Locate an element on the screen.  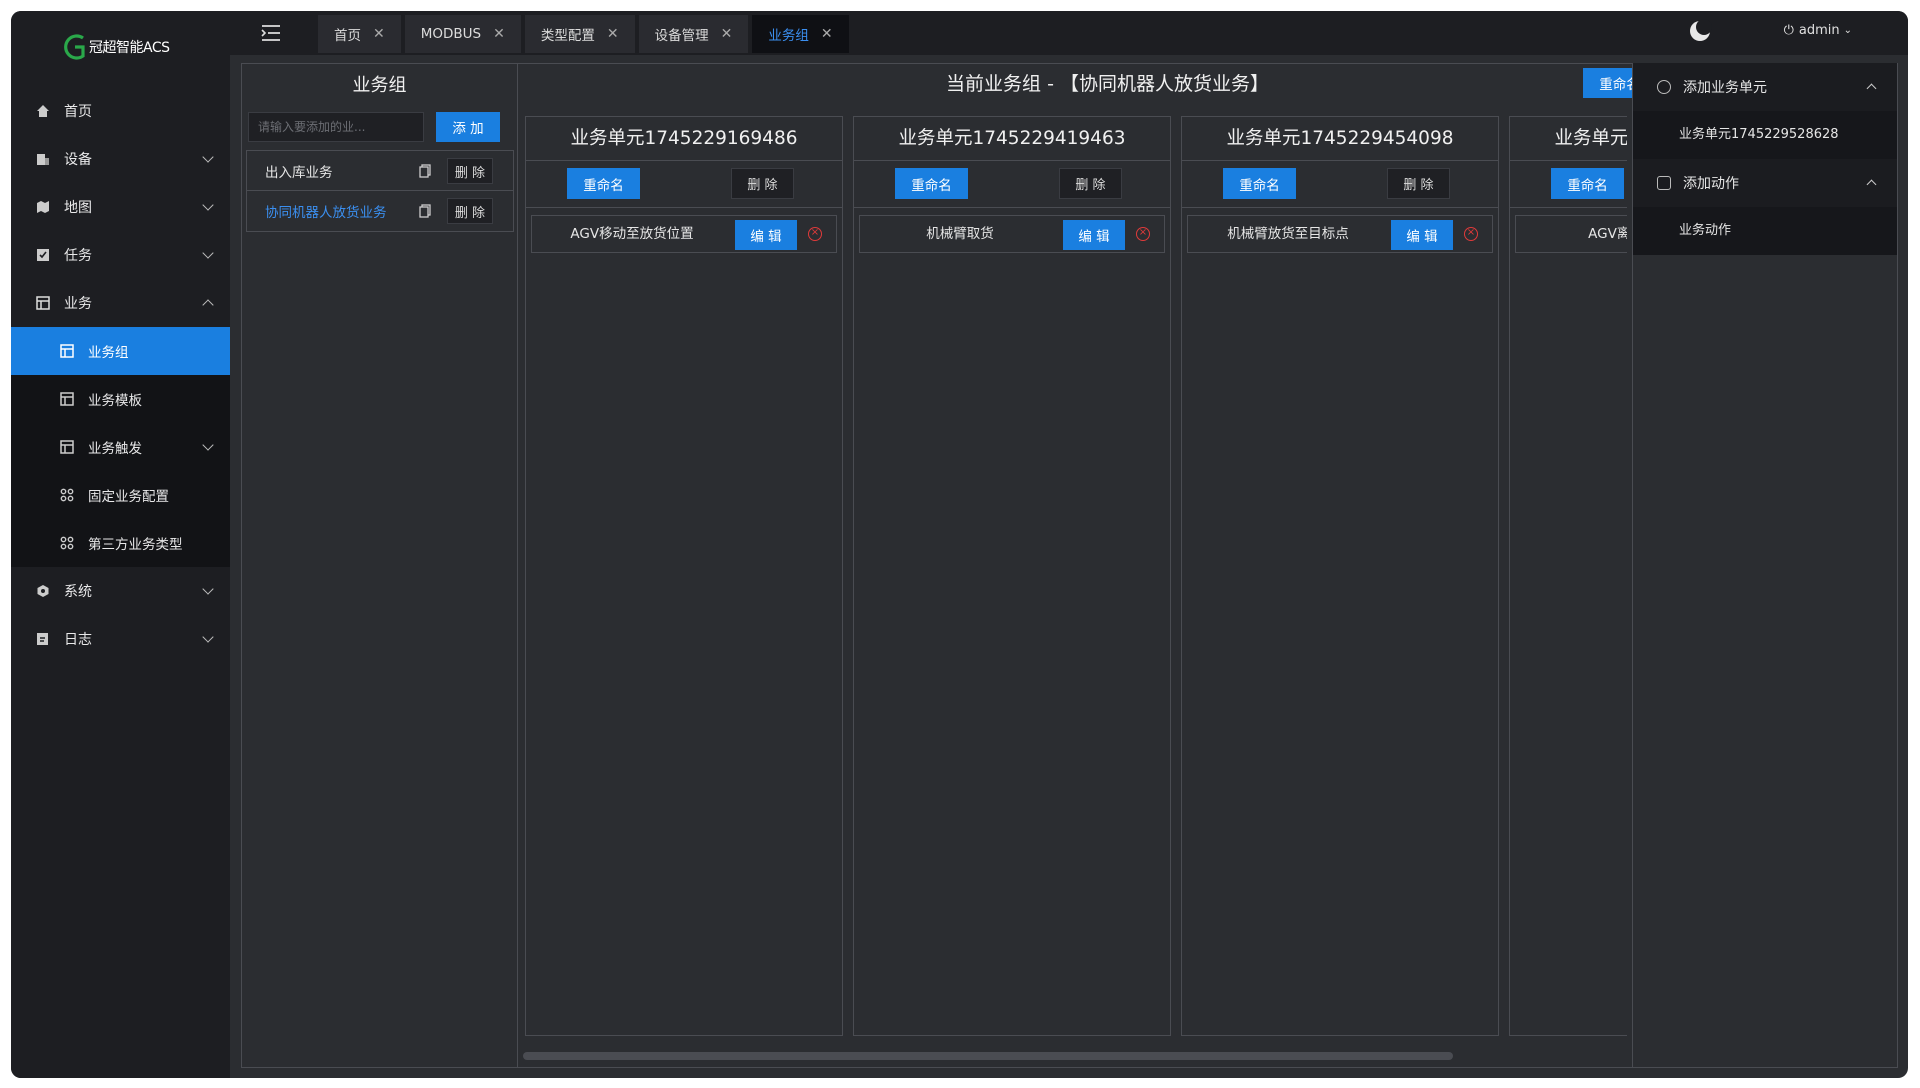
group-item: 出入库业务 删 除 is located at coordinates (380, 171).